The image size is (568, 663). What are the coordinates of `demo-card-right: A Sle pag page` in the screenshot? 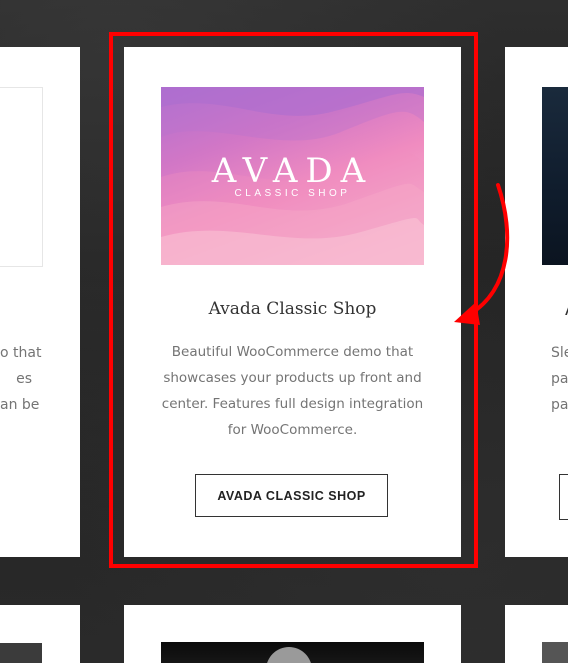 It's located at (536, 302).